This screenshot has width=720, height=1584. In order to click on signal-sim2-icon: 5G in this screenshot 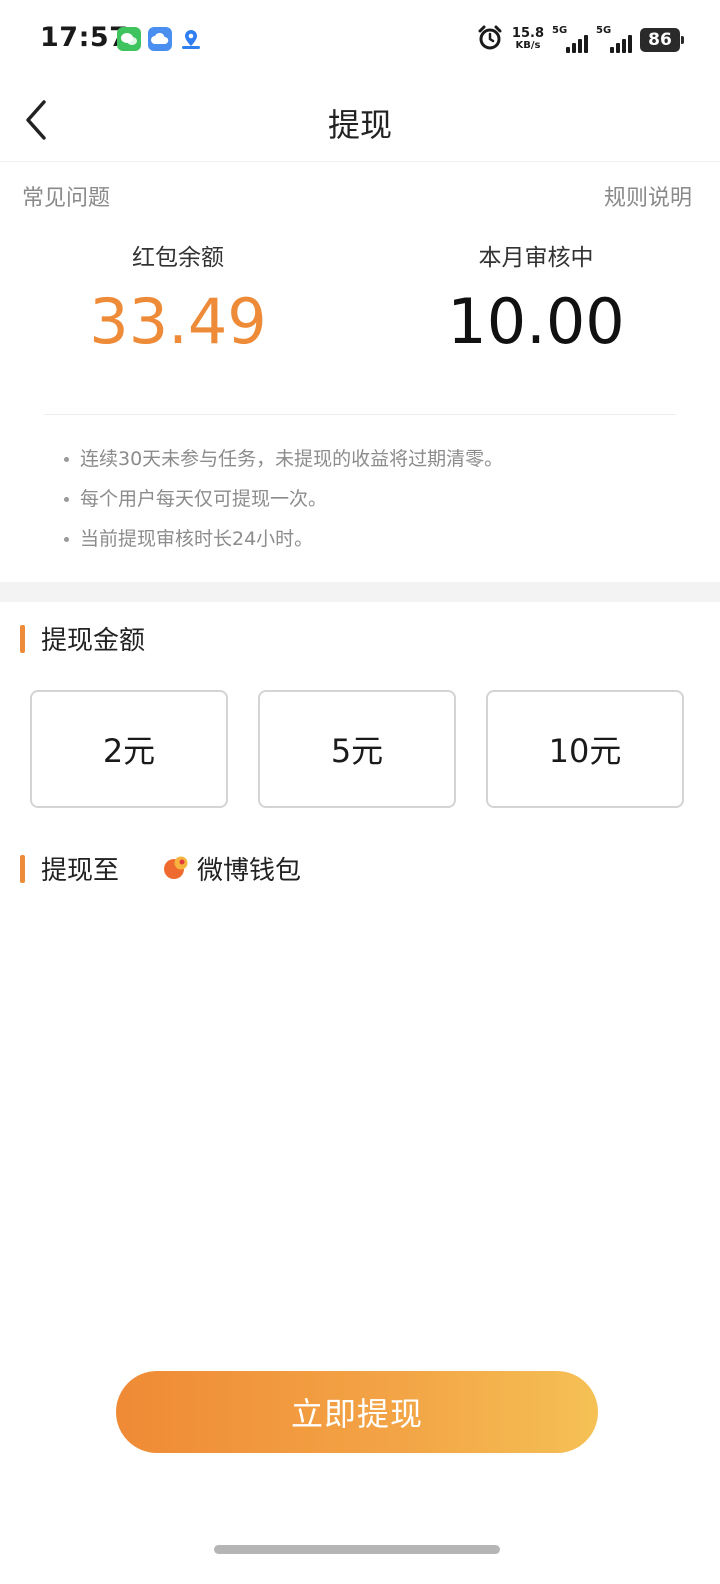, I will do `click(614, 40)`.